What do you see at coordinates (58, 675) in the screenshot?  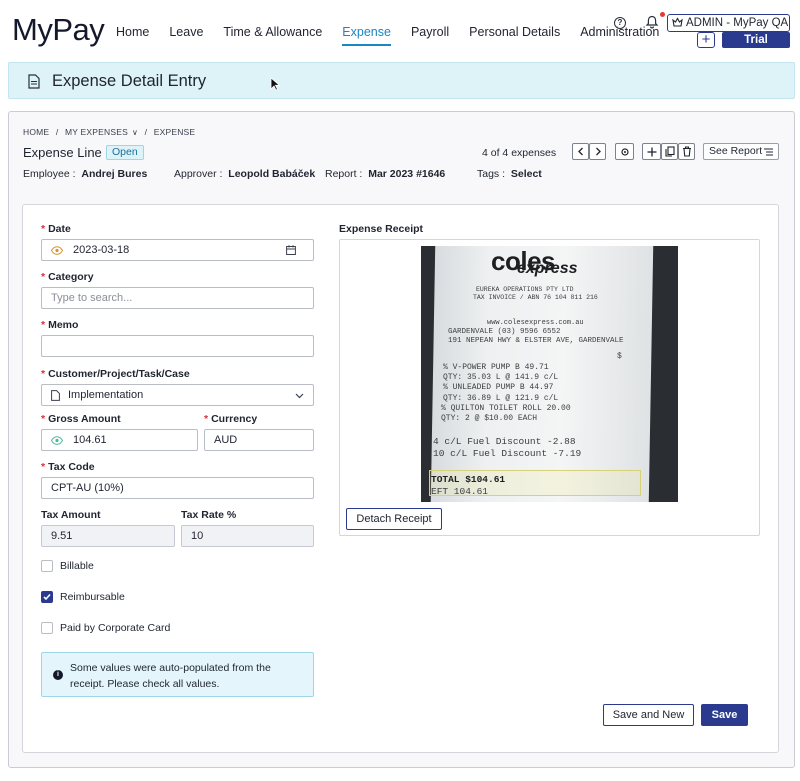 I see `info-icon: i` at bounding box center [58, 675].